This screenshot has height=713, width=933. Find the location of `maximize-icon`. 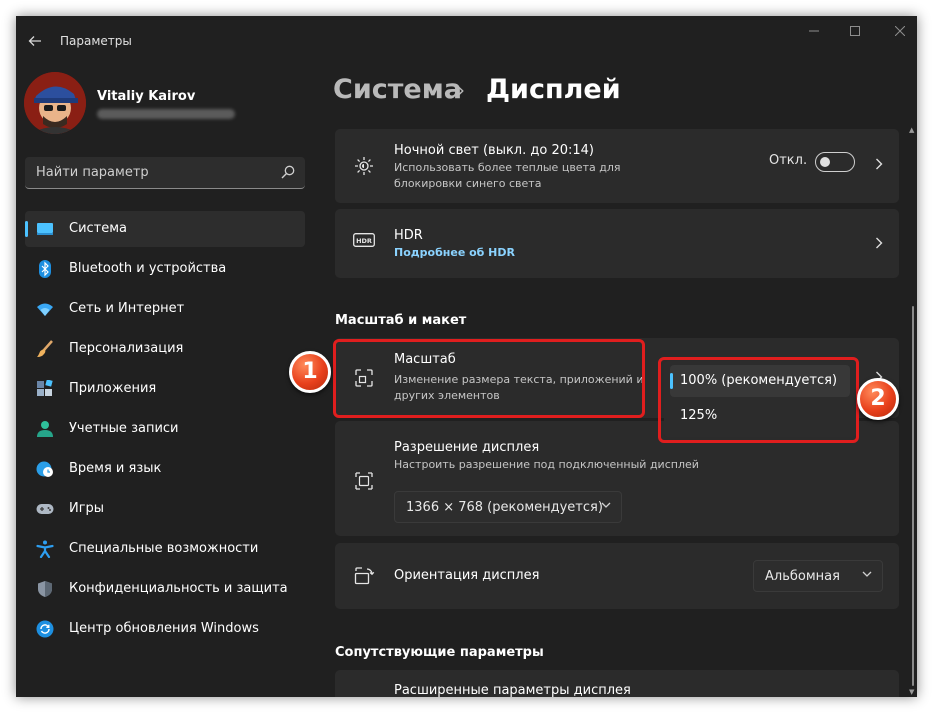

maximize-icon is located at coordinates (855, 31).